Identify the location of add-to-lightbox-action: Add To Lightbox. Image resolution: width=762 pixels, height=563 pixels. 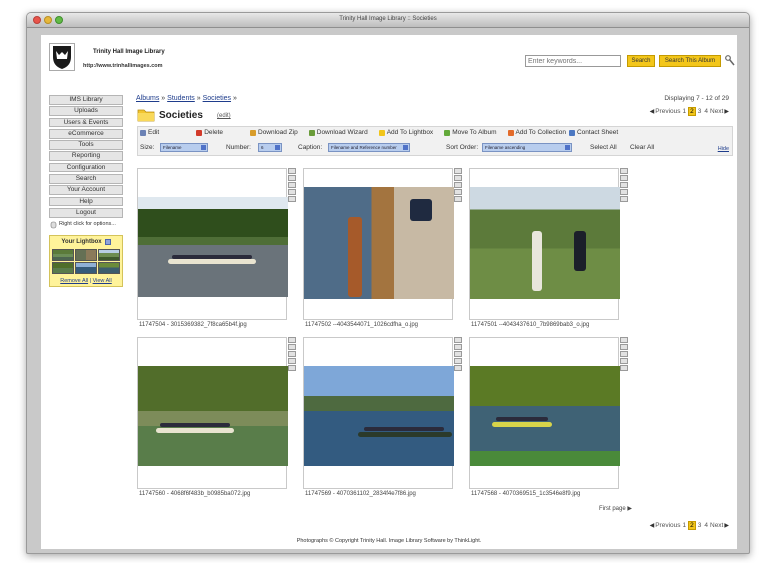
(405, 132).